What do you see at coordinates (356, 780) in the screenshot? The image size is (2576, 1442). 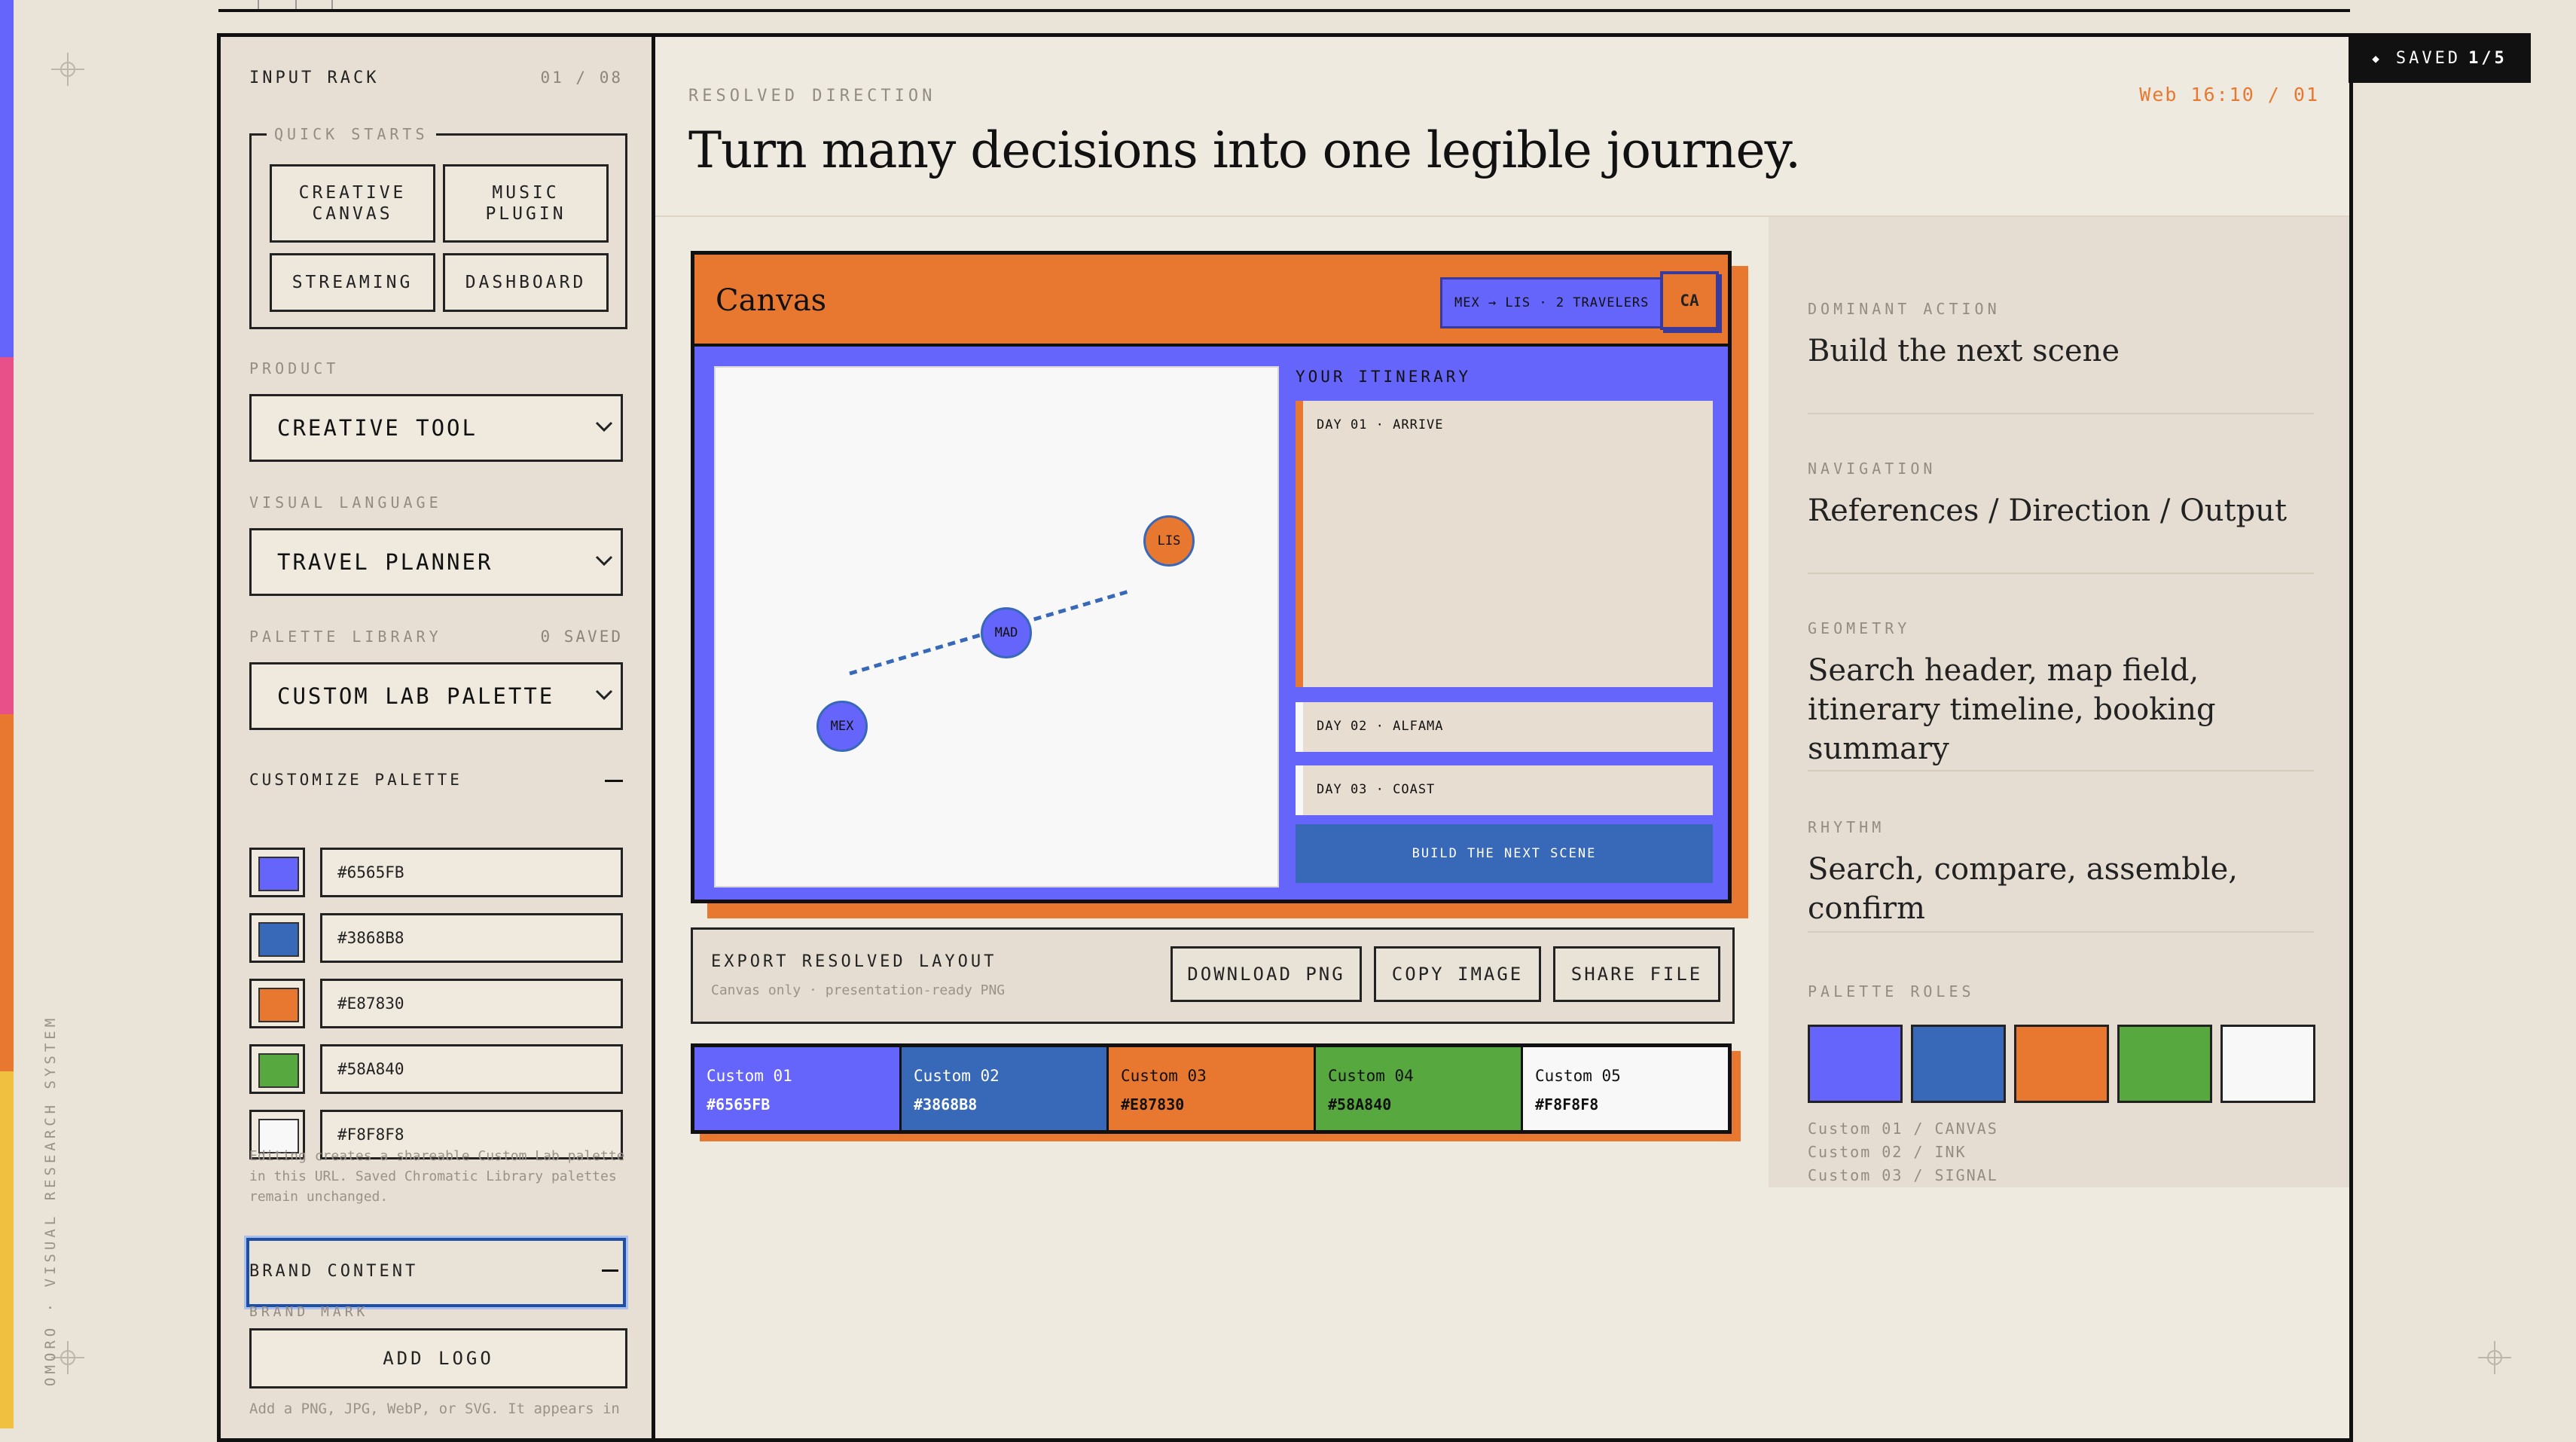 I see `customize-palette-header: CUSTOMIZE PALETTE` at bounding box center [356, 780].